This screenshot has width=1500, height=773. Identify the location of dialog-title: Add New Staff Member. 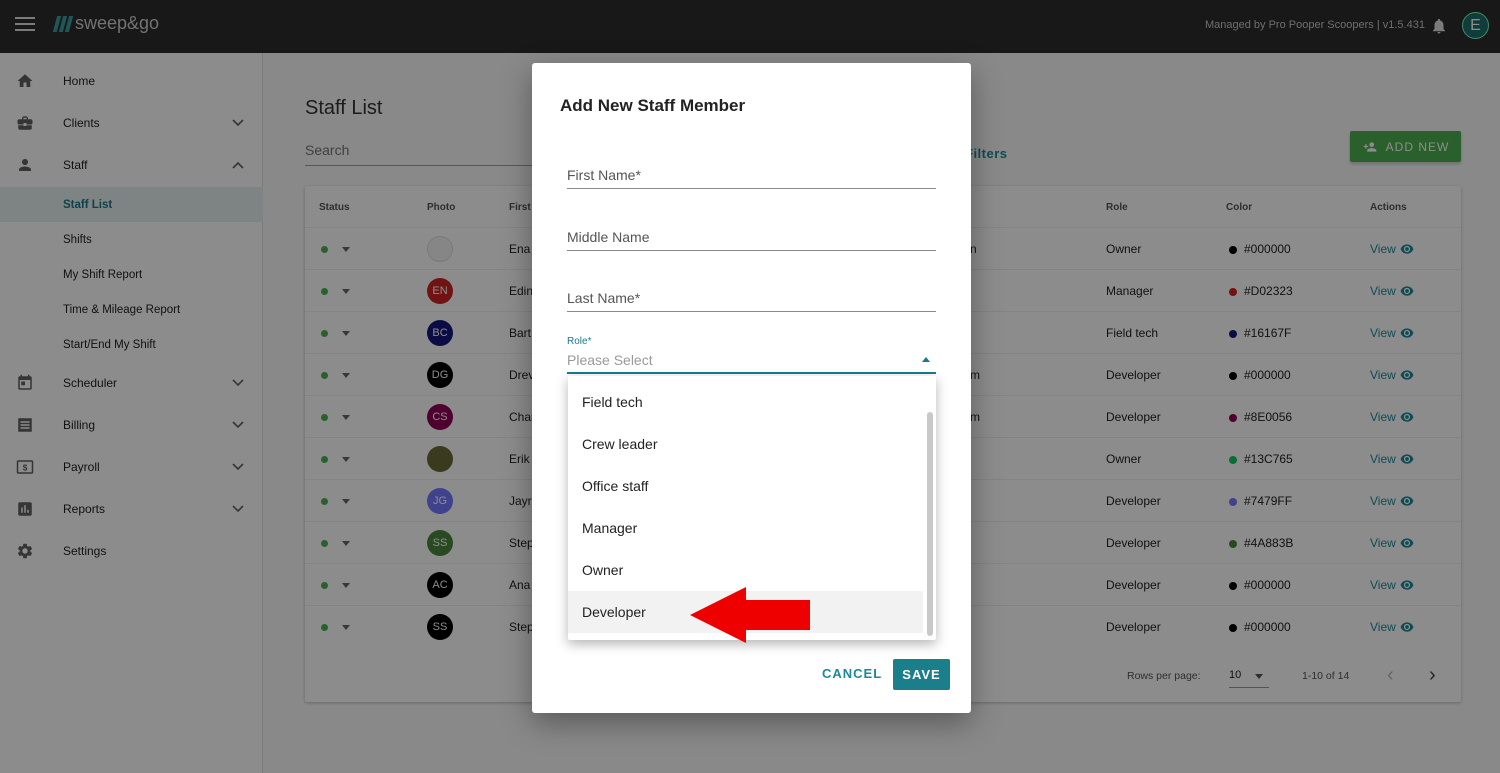
(653, 105).